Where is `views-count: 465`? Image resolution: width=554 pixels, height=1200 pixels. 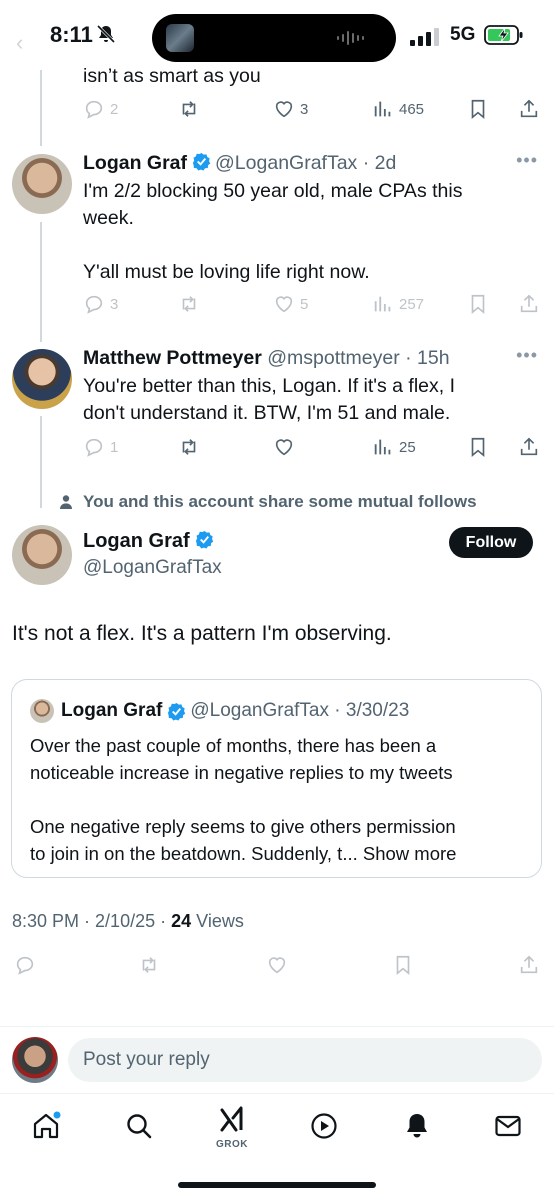
views-count: 465 is located at coordinates (412, 109).